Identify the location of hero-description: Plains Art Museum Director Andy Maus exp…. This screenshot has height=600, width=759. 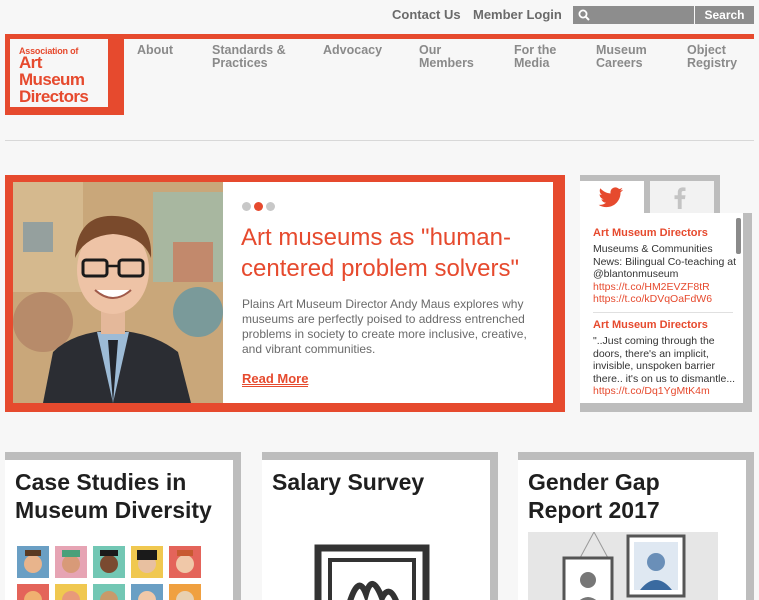
(384, 326).